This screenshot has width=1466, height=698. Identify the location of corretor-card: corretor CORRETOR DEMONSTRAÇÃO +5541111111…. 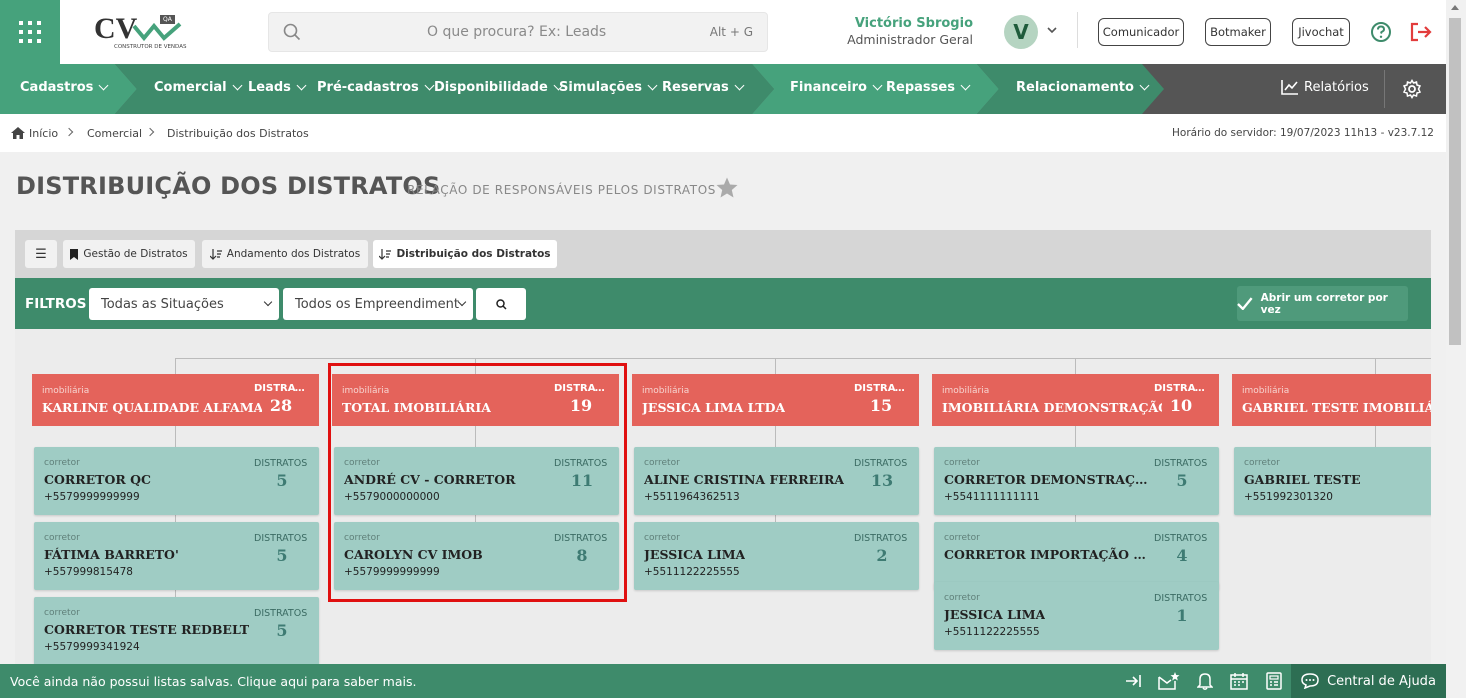
(1076, 481).